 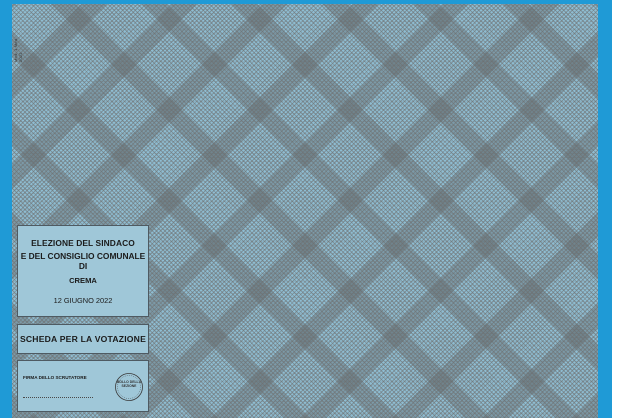 I want to click on election-title-line2: E DEL CONSIGLIO COMUNALE DI, so click(x=83, y=261).